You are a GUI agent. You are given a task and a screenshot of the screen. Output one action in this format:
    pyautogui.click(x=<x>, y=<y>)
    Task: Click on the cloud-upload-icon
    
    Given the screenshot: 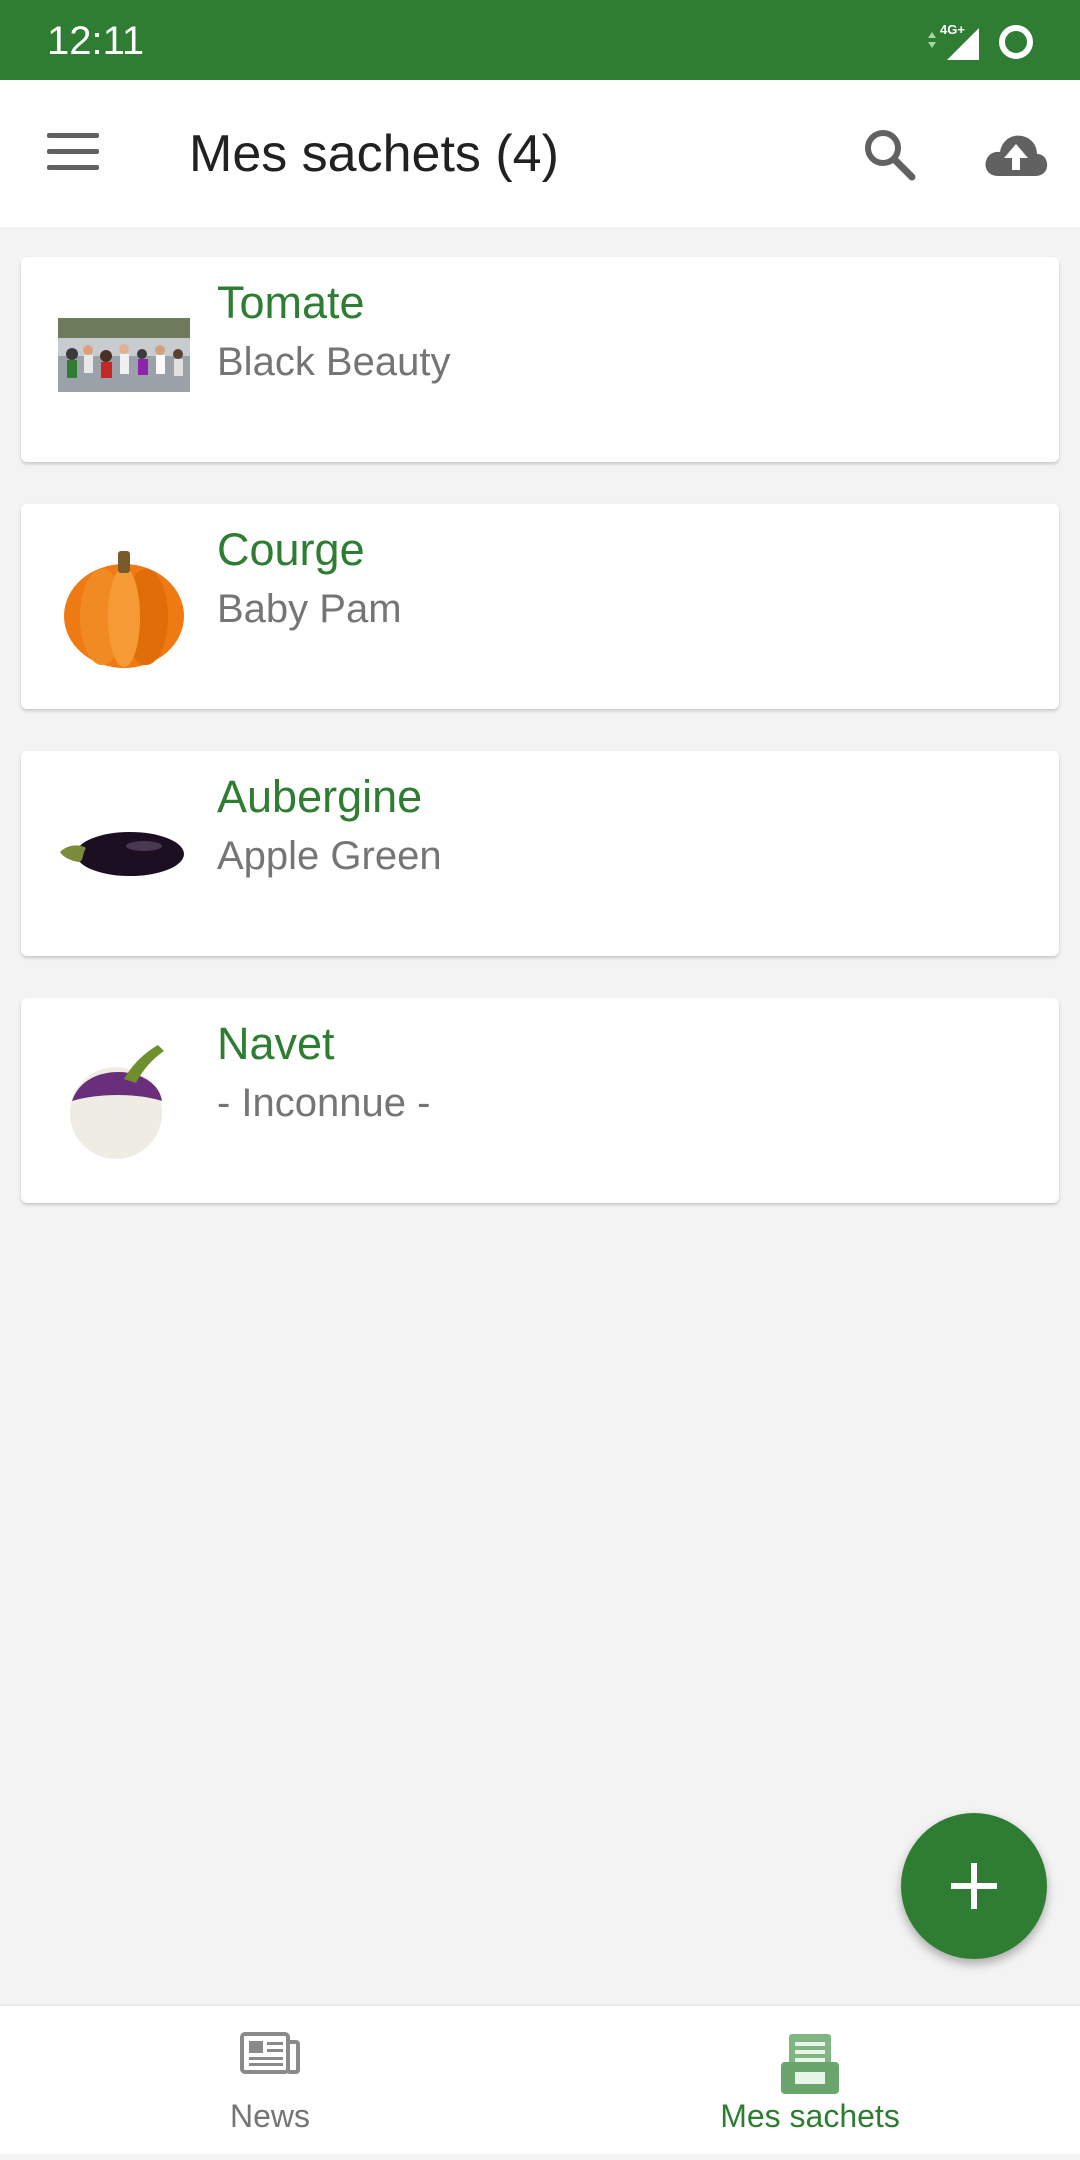 What is the action you would take?
    pyautogui.click(x=1016, y=154)
    